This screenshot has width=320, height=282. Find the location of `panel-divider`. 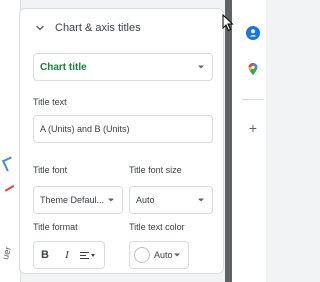

panel-divider is located at coordinates (228, 141).